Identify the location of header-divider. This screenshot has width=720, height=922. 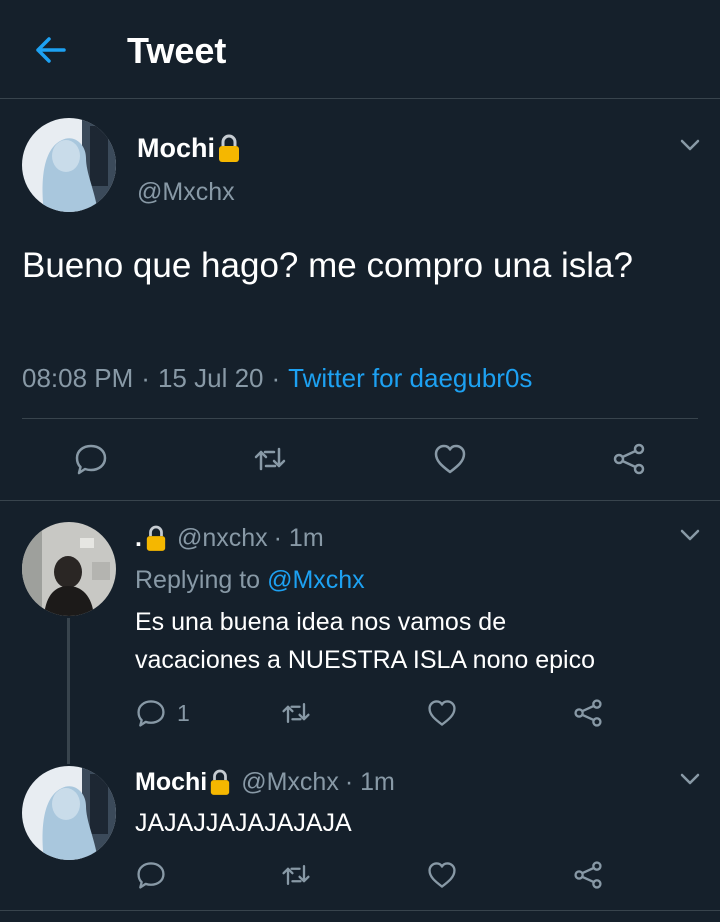
(360, 98).